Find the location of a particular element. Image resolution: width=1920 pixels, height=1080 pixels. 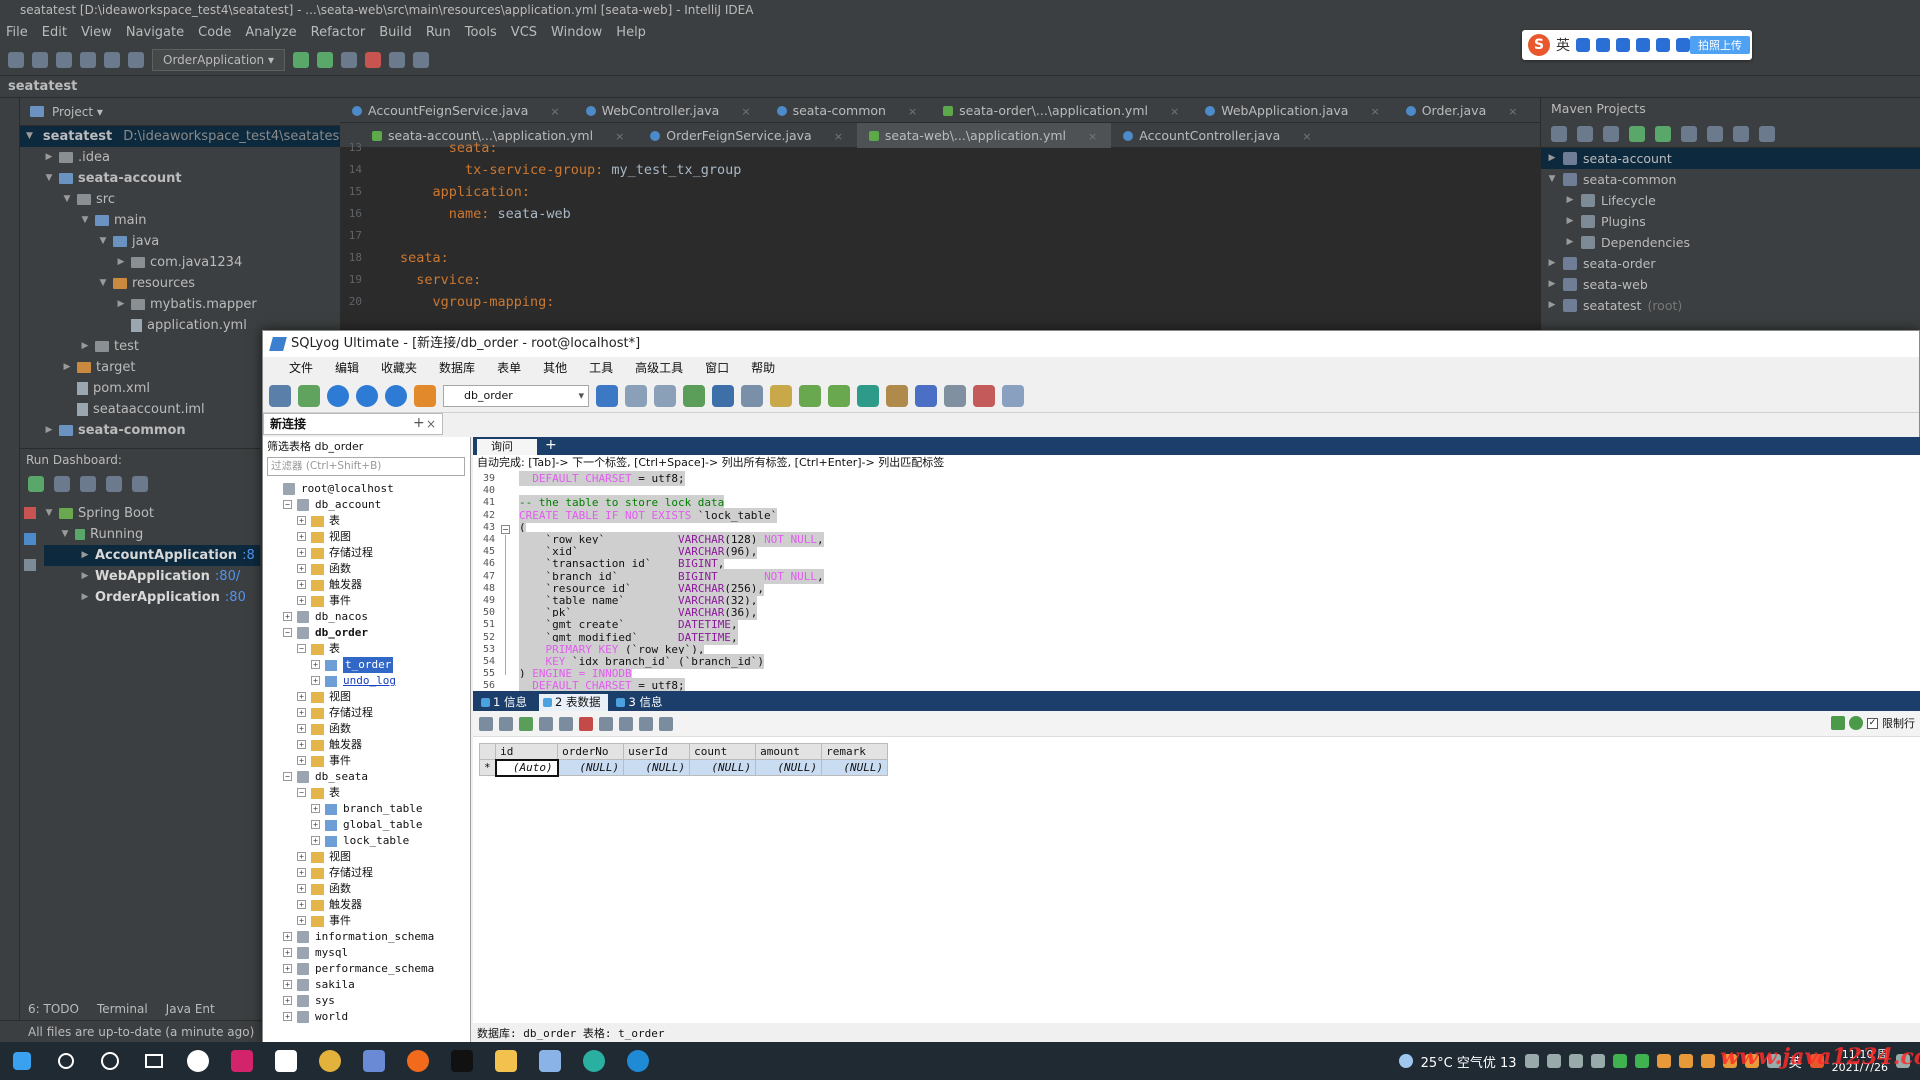

user-icon is located at coordinates (1663, 45).